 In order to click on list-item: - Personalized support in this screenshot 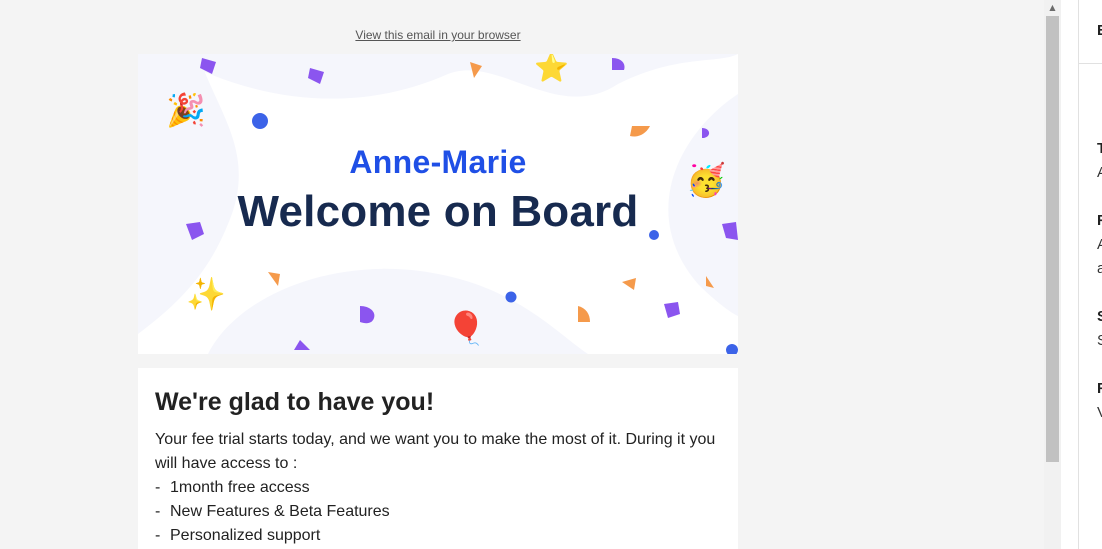, I will do `click(272, 536)`.